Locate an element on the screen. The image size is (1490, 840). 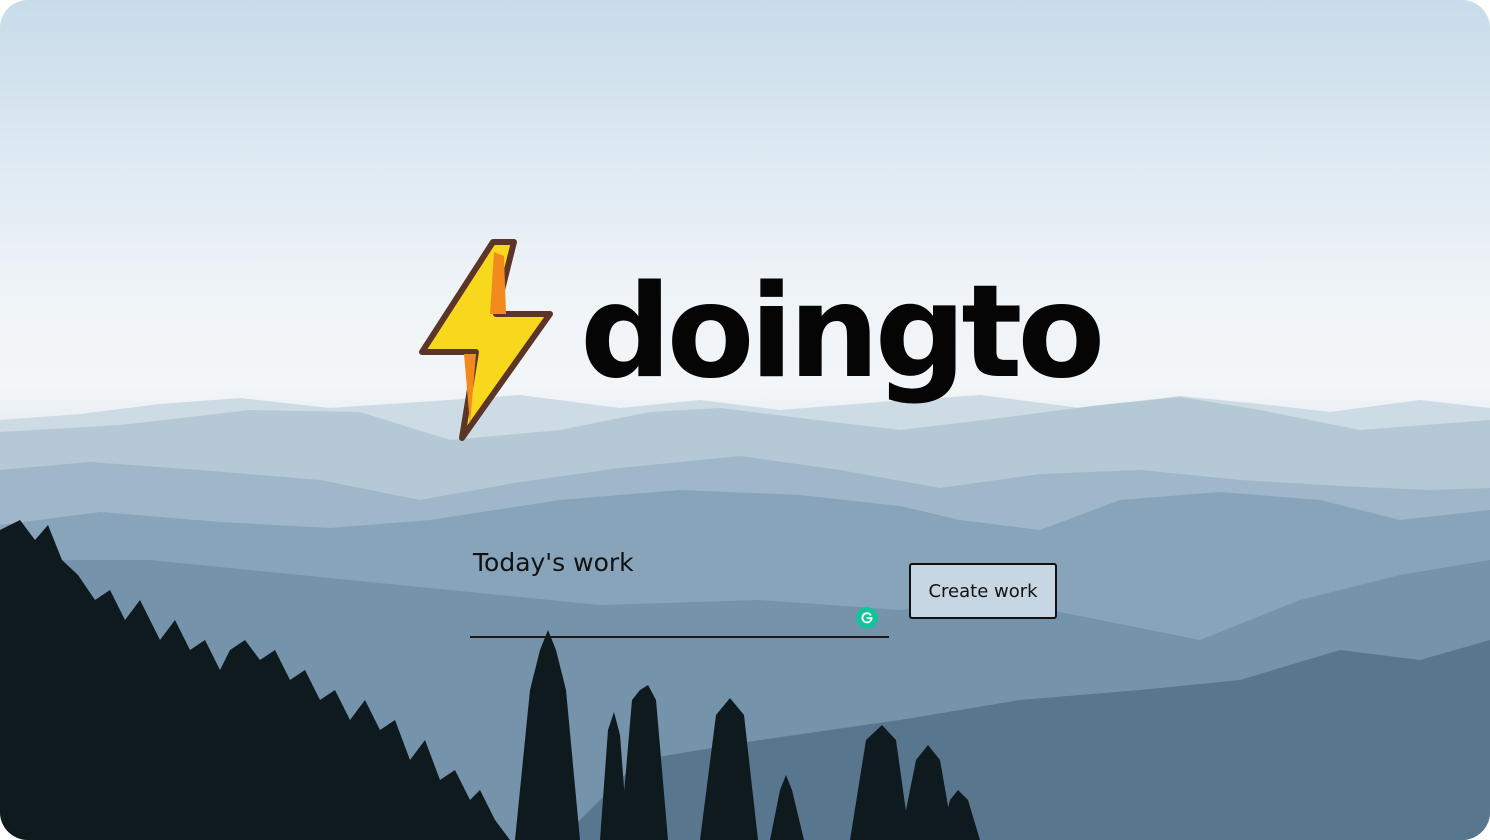
work-form: Today's work Create work is located at coordinates (770, 596).